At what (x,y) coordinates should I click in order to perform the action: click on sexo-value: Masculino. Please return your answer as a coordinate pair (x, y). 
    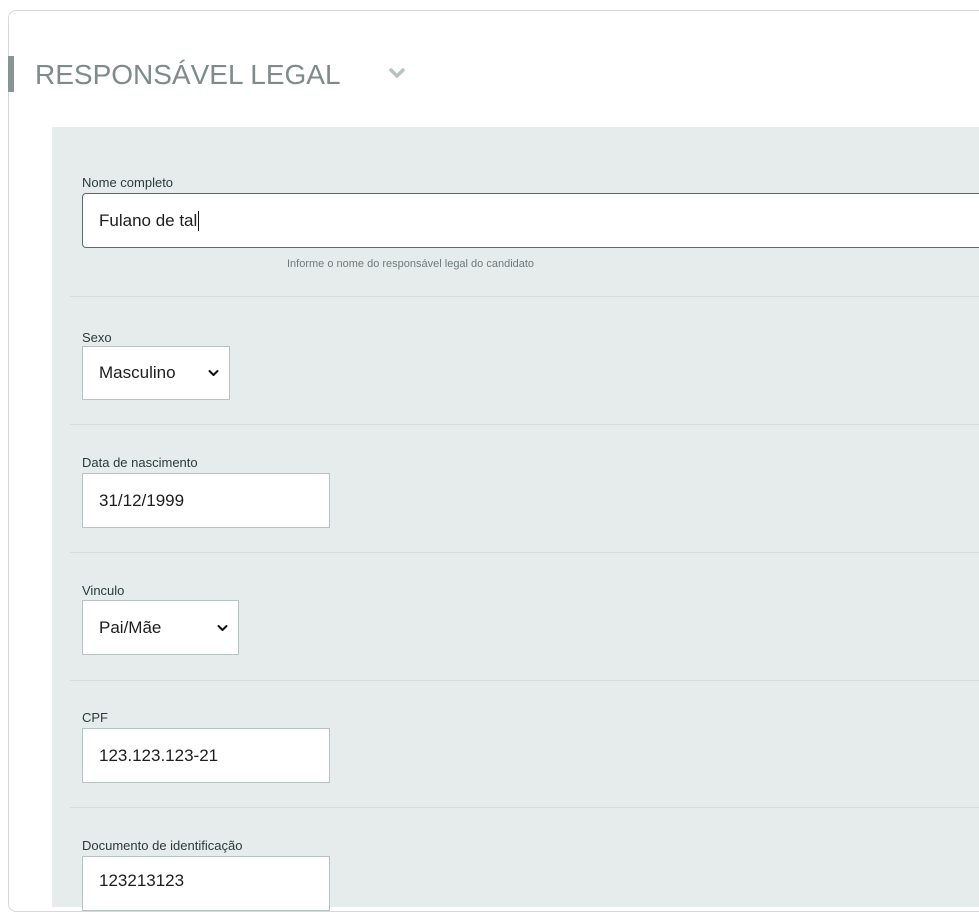
    Looking at the image, I should click on (137, 372).